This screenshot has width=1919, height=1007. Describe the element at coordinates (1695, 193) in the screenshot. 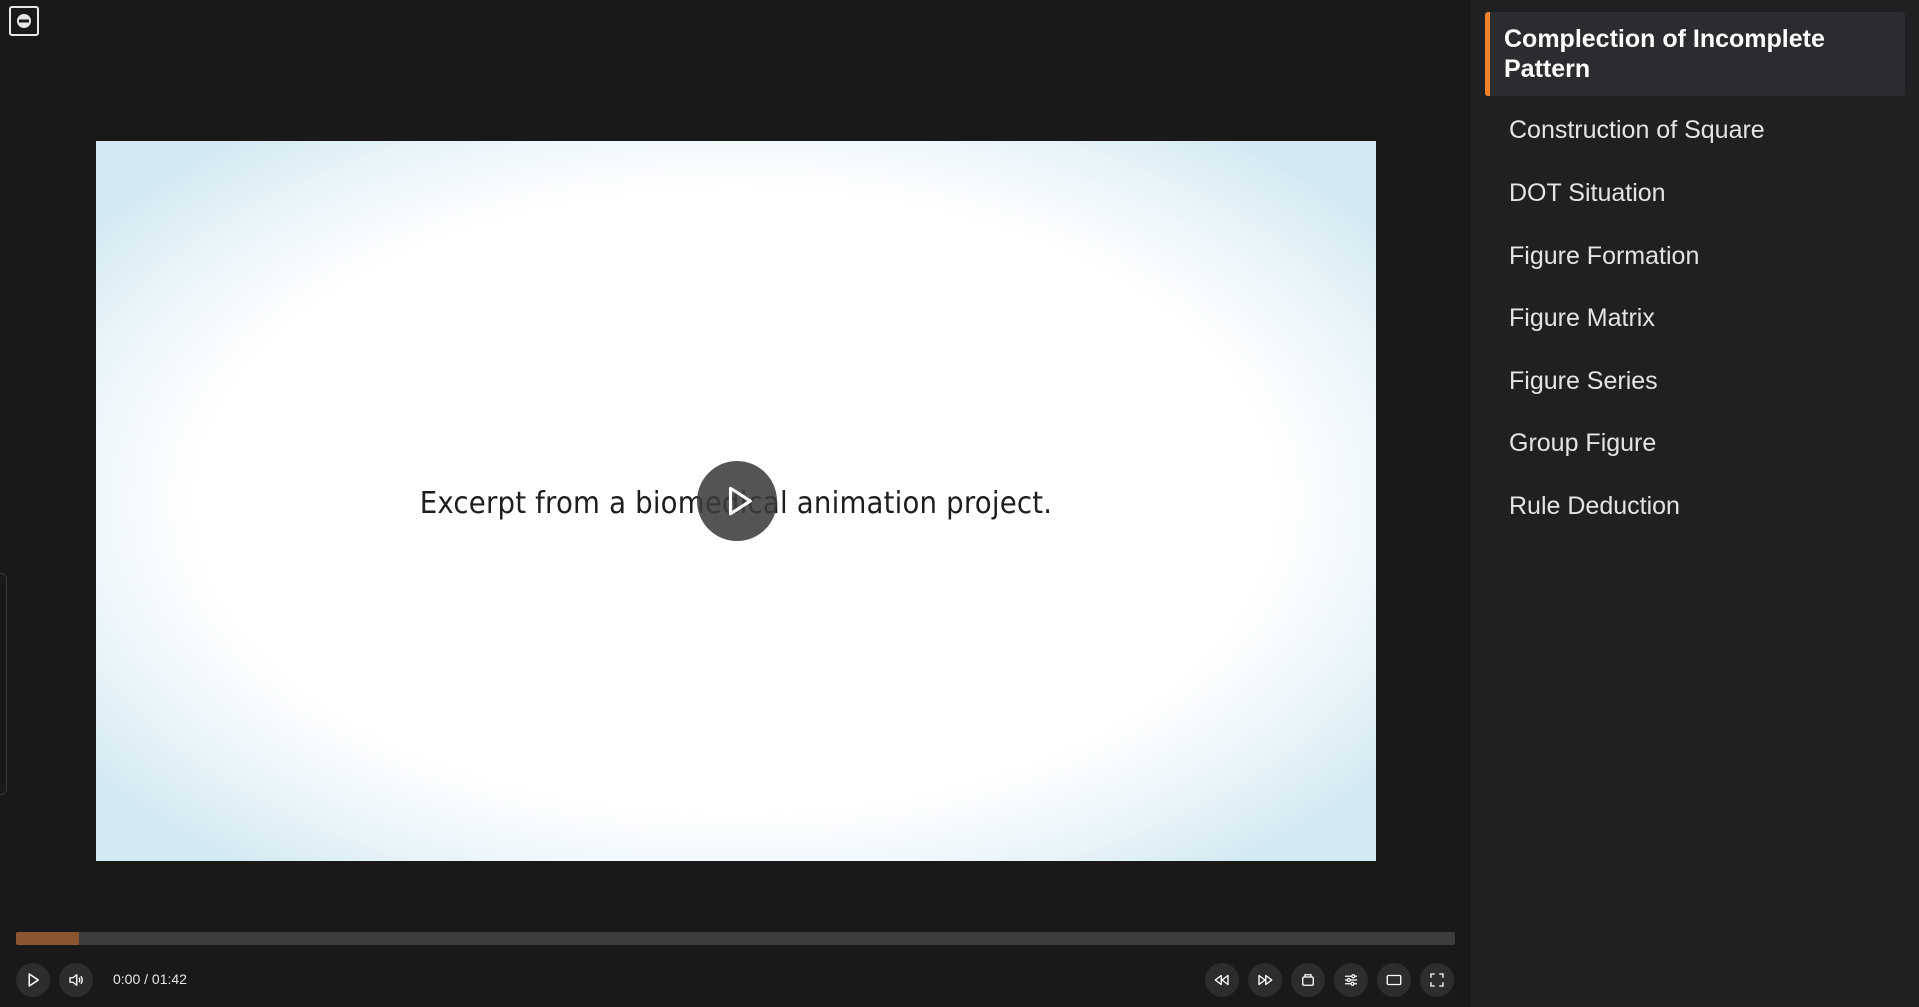

I see `playlist-item-dot-situation: DOT Situation` at that location.